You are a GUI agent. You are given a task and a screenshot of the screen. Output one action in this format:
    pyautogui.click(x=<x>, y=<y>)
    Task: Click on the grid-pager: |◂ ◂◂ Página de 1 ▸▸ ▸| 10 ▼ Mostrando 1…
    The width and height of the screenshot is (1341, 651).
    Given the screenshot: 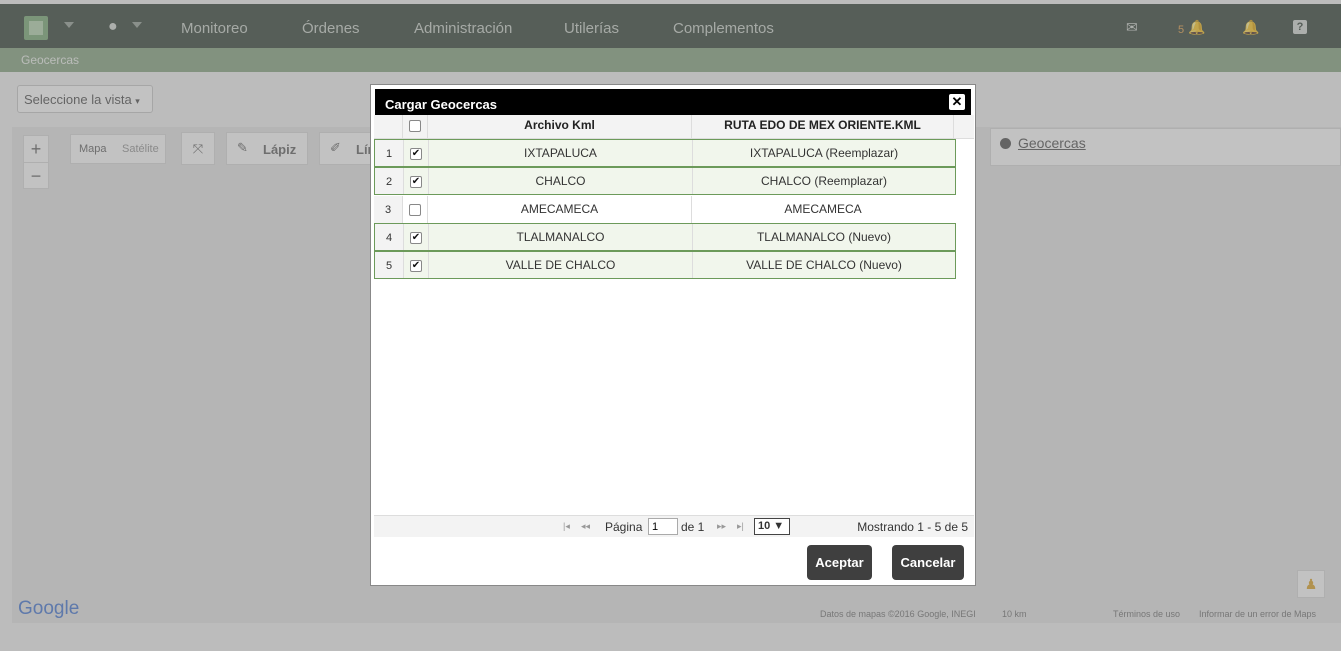 What is the action you would take?
    pyautogui.click(x=674, y=526)
    